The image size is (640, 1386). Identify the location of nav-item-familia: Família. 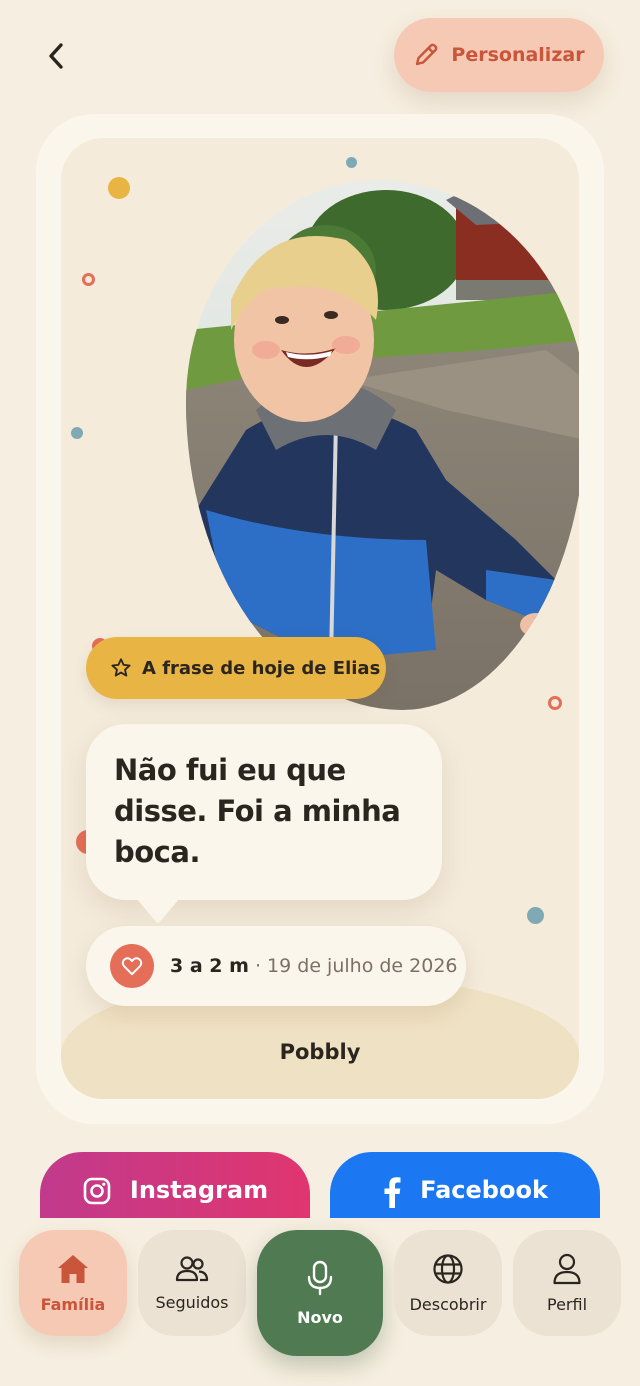
(73, 1283).